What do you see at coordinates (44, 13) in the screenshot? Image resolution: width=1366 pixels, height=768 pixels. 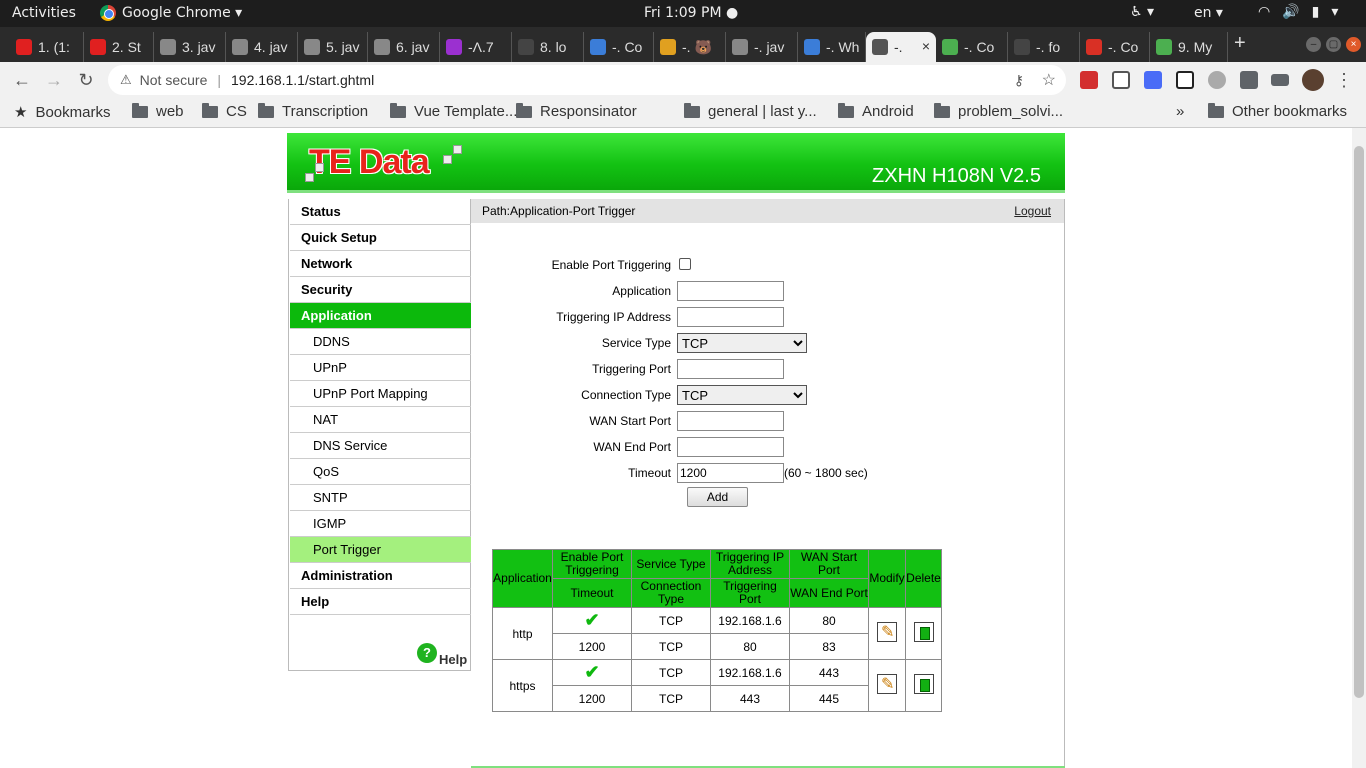 I see `activities-button: Activities` at bounding box center [44, 13].